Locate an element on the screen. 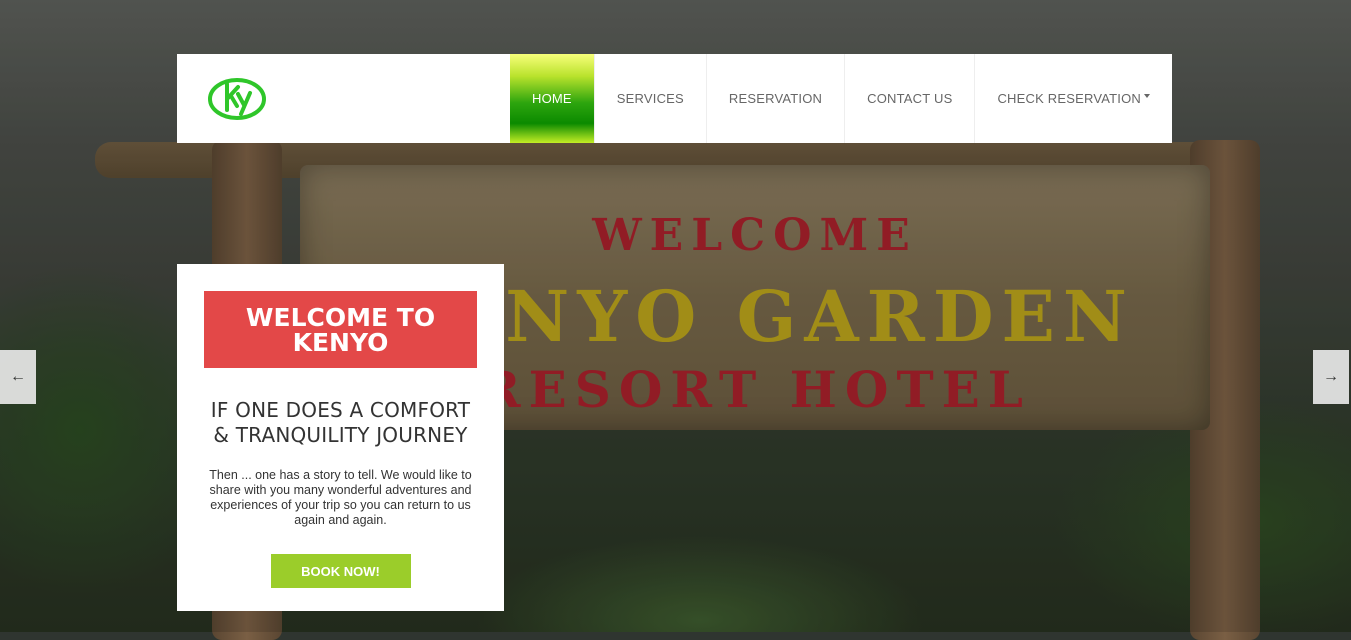 The width and height of the screenshot is (1351, 640). nav-contact-us: CONTACT US is located at coordinates (909, 98).